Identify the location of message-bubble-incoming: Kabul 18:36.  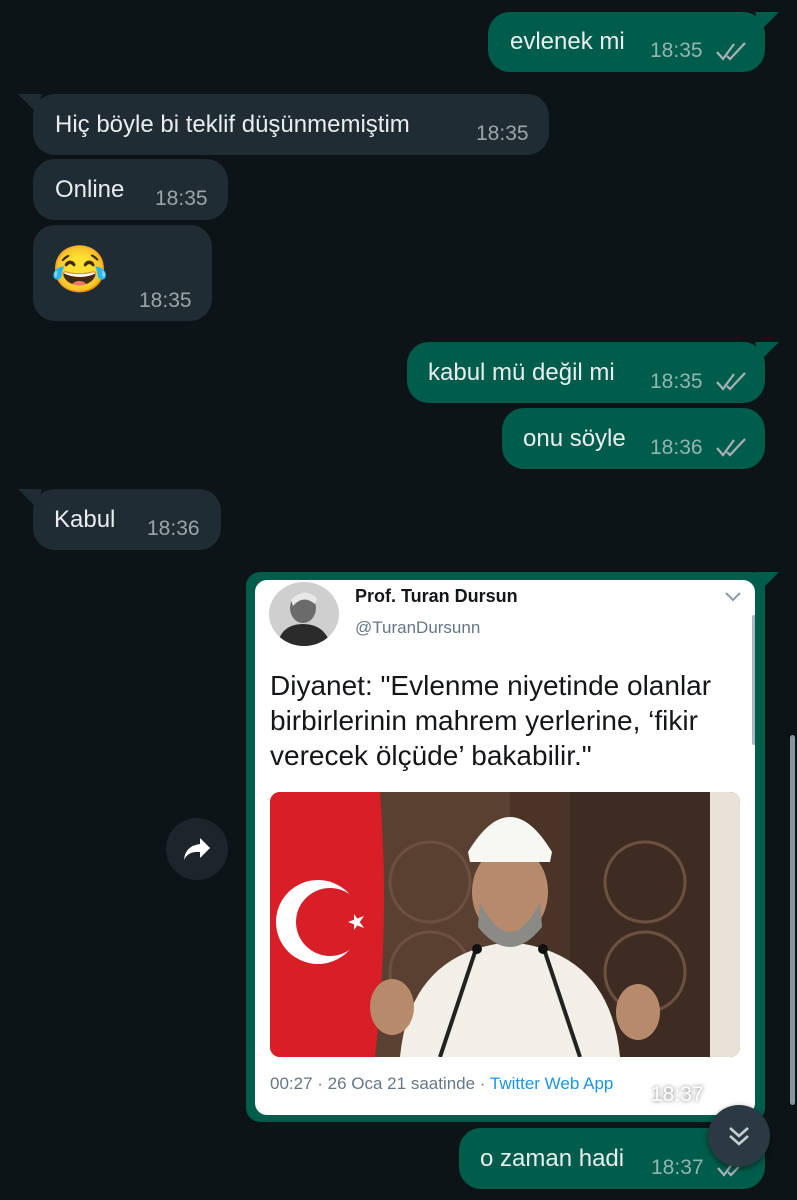
(127, 519).